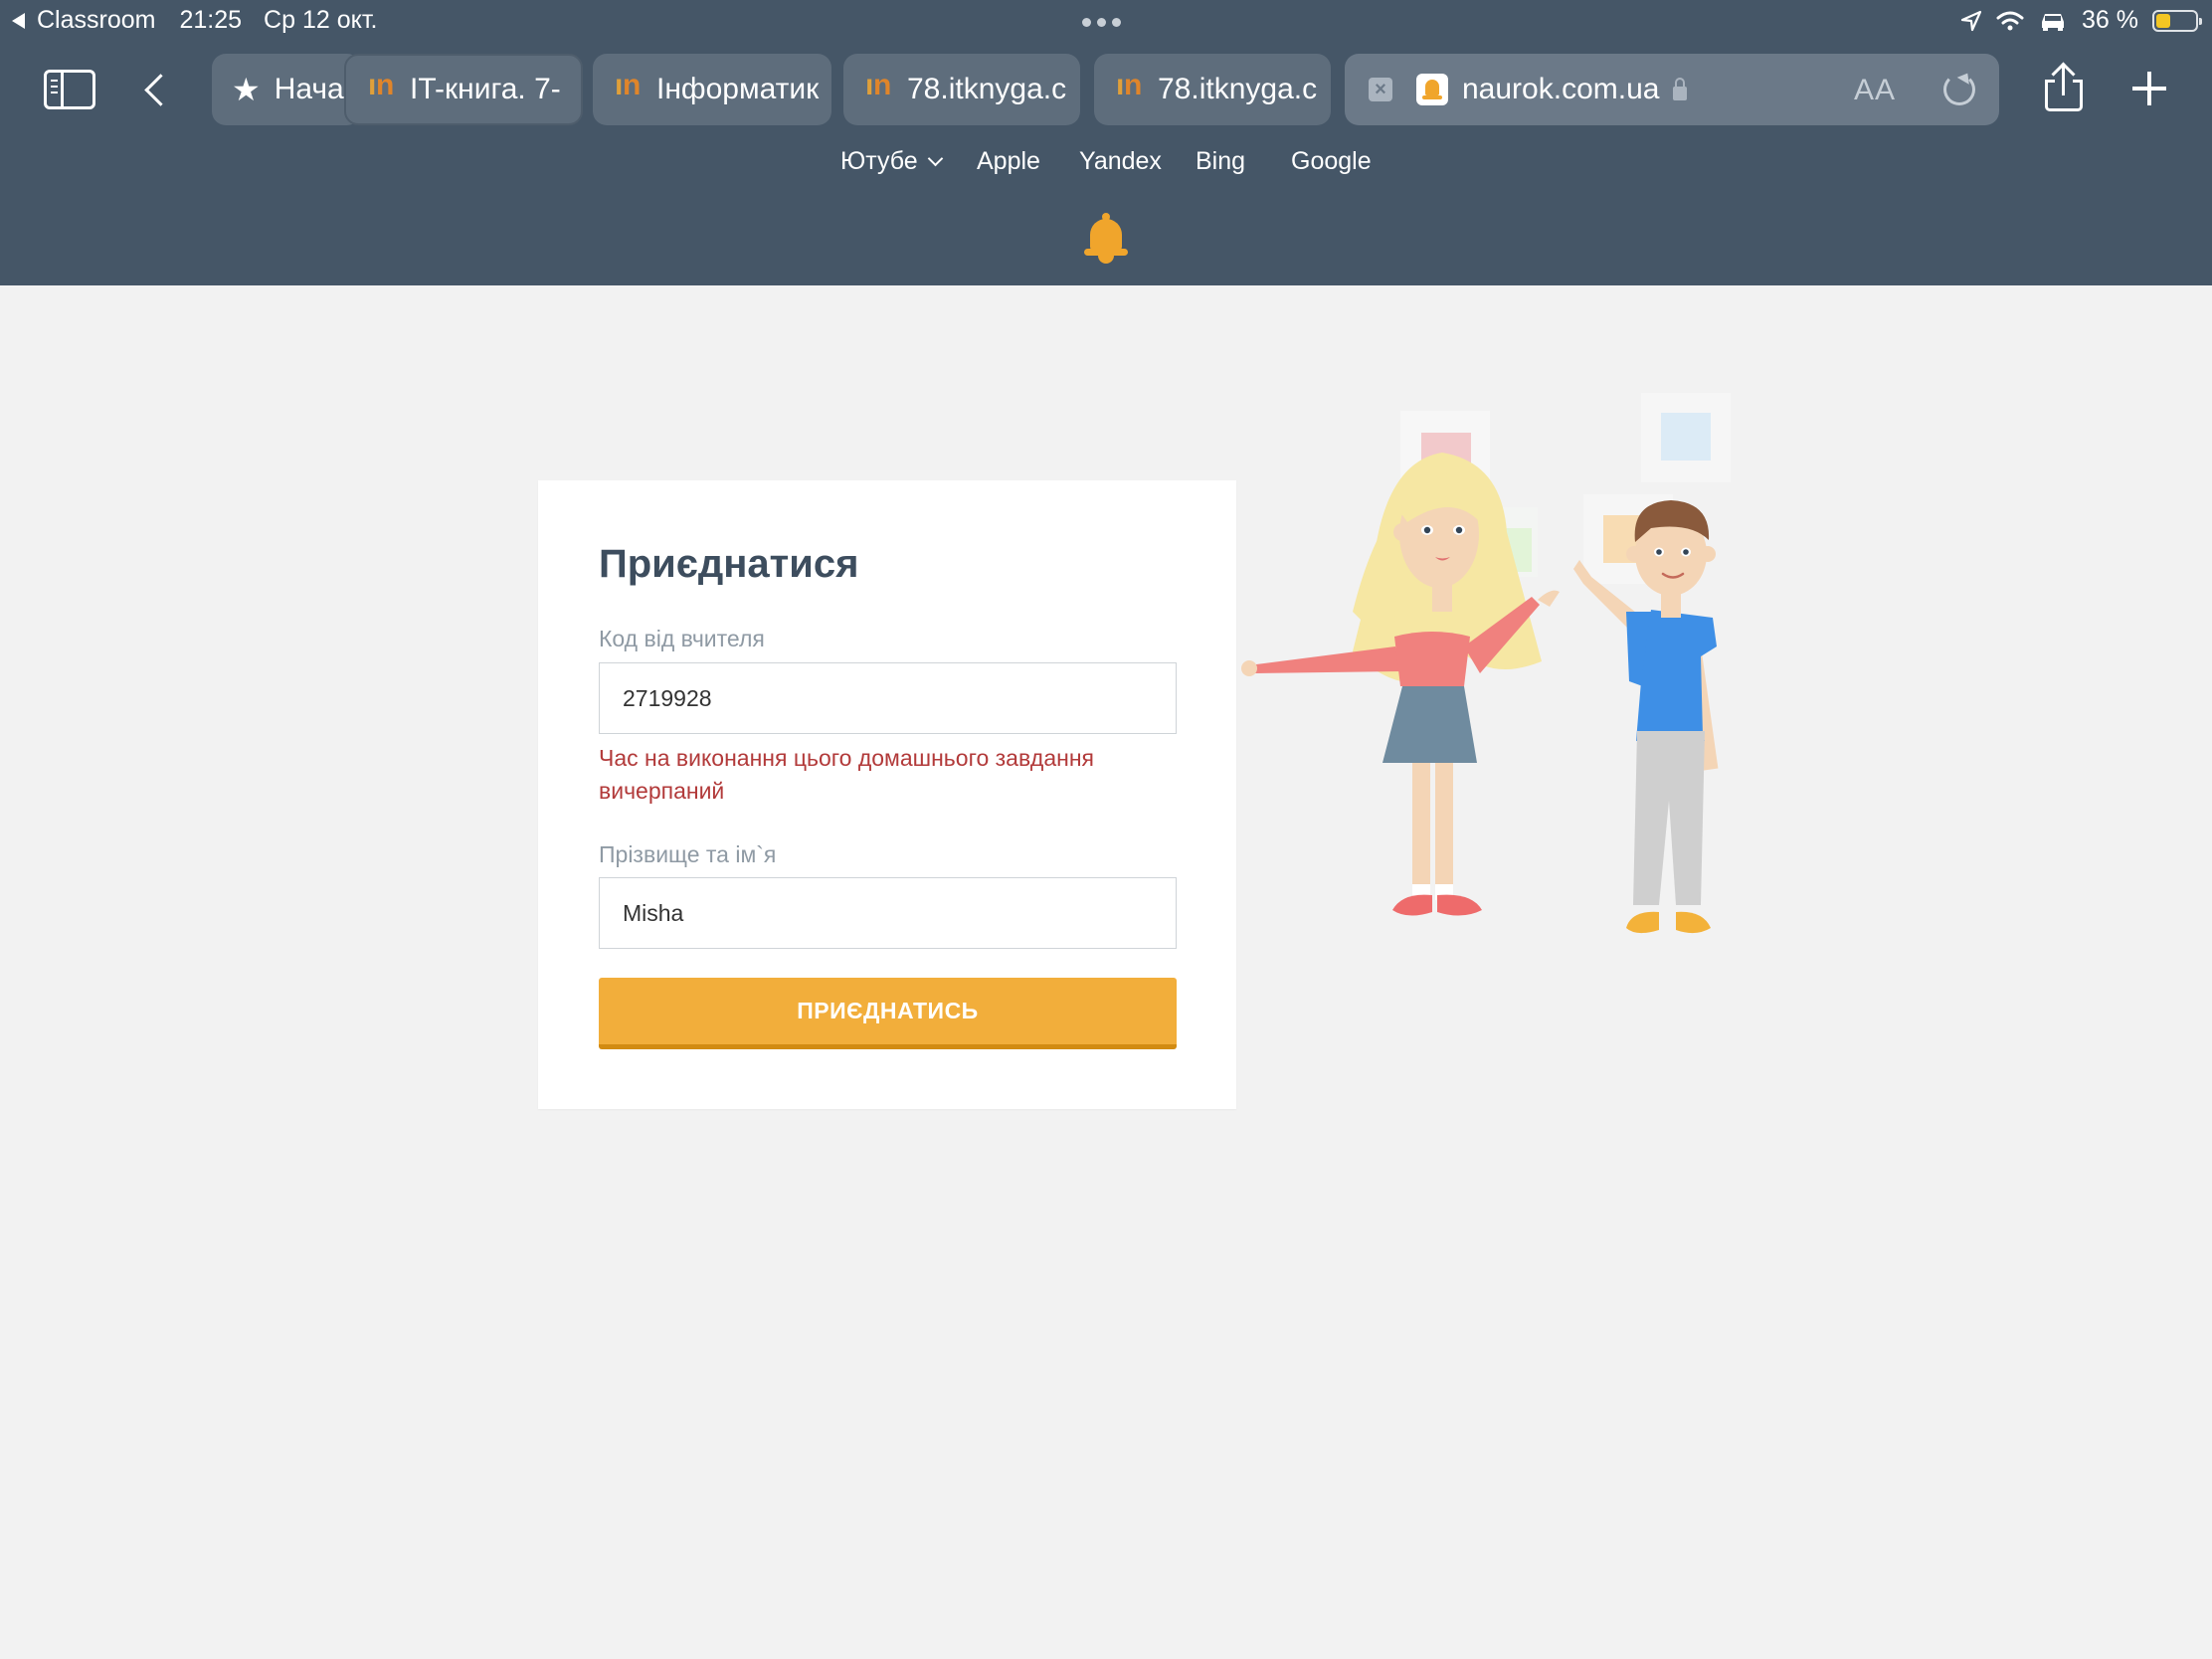  I want to click on teacher-code-input, so click(888, 698).